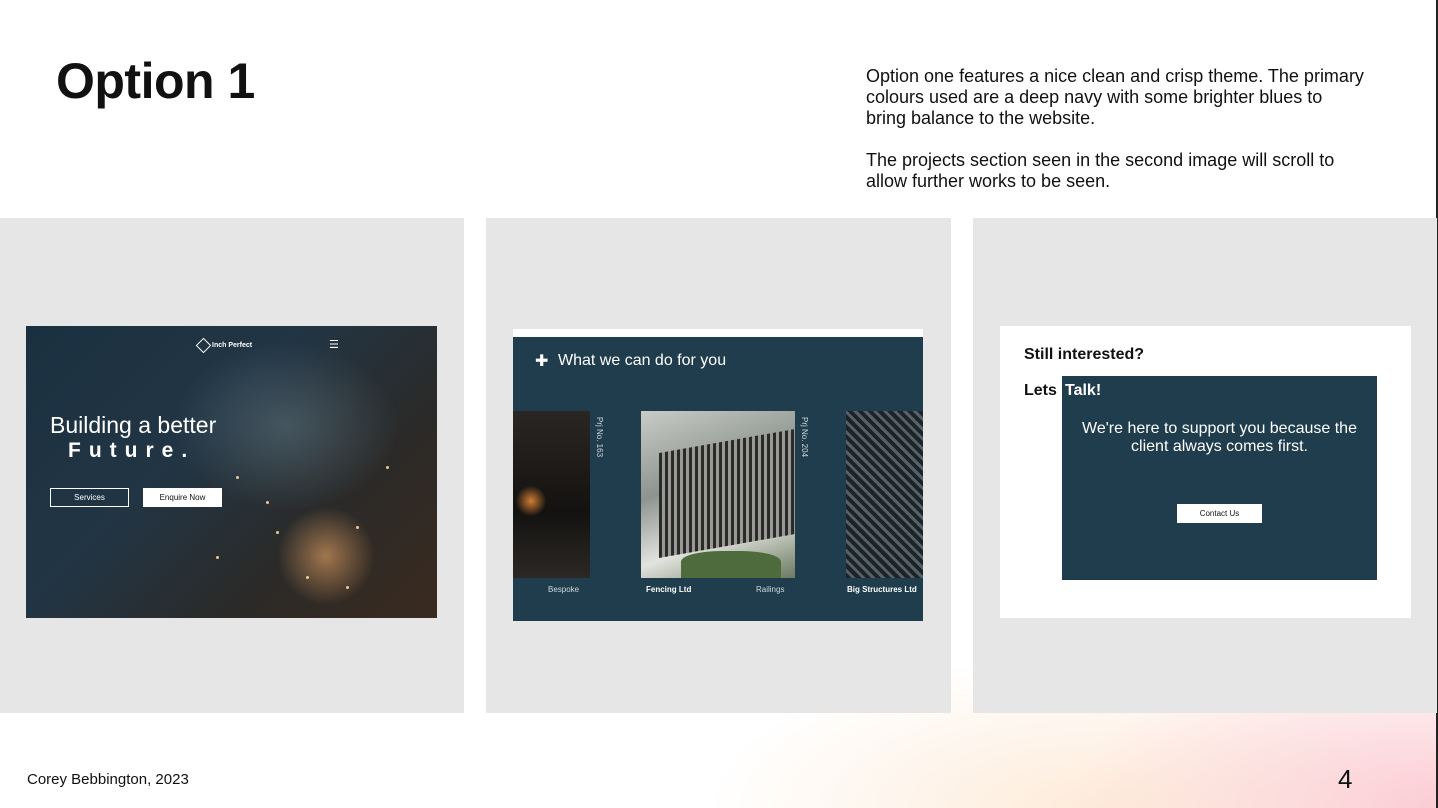  I want to click on project-image-fencing, so click(718, 494).